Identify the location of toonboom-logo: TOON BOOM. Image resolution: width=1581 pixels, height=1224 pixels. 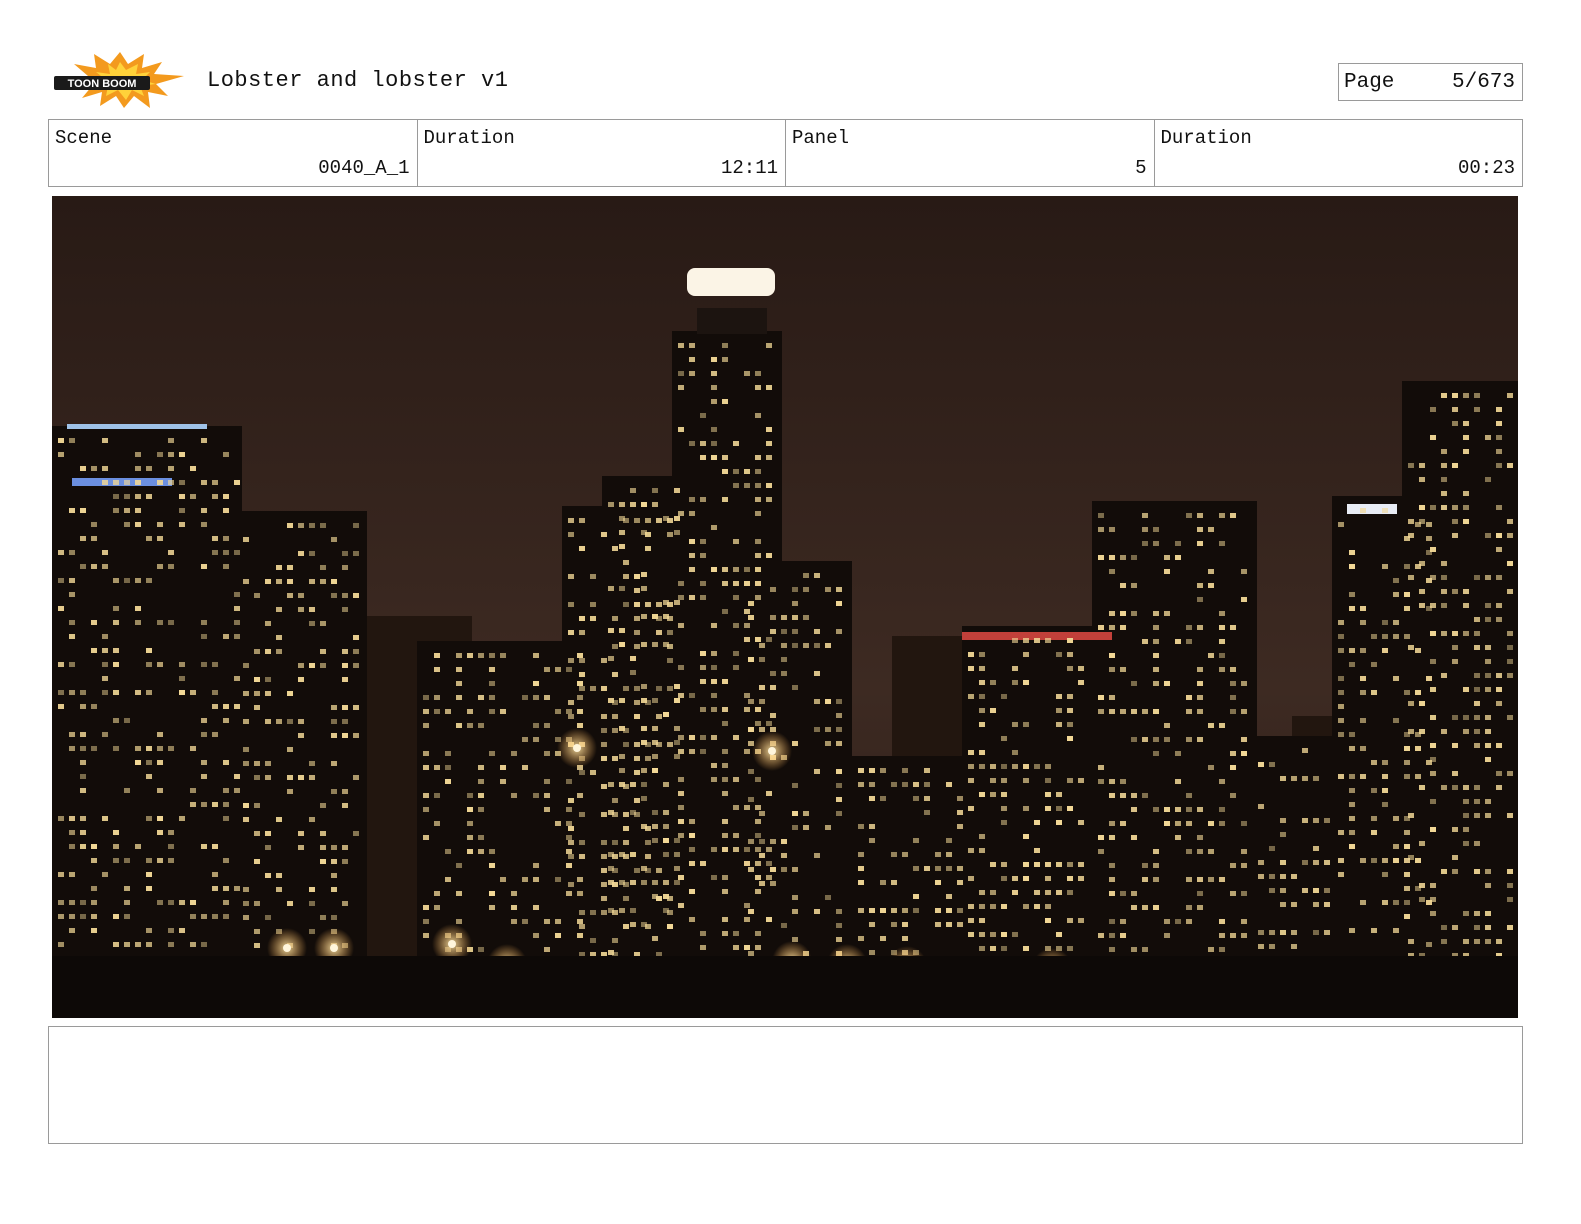
(120, 80).